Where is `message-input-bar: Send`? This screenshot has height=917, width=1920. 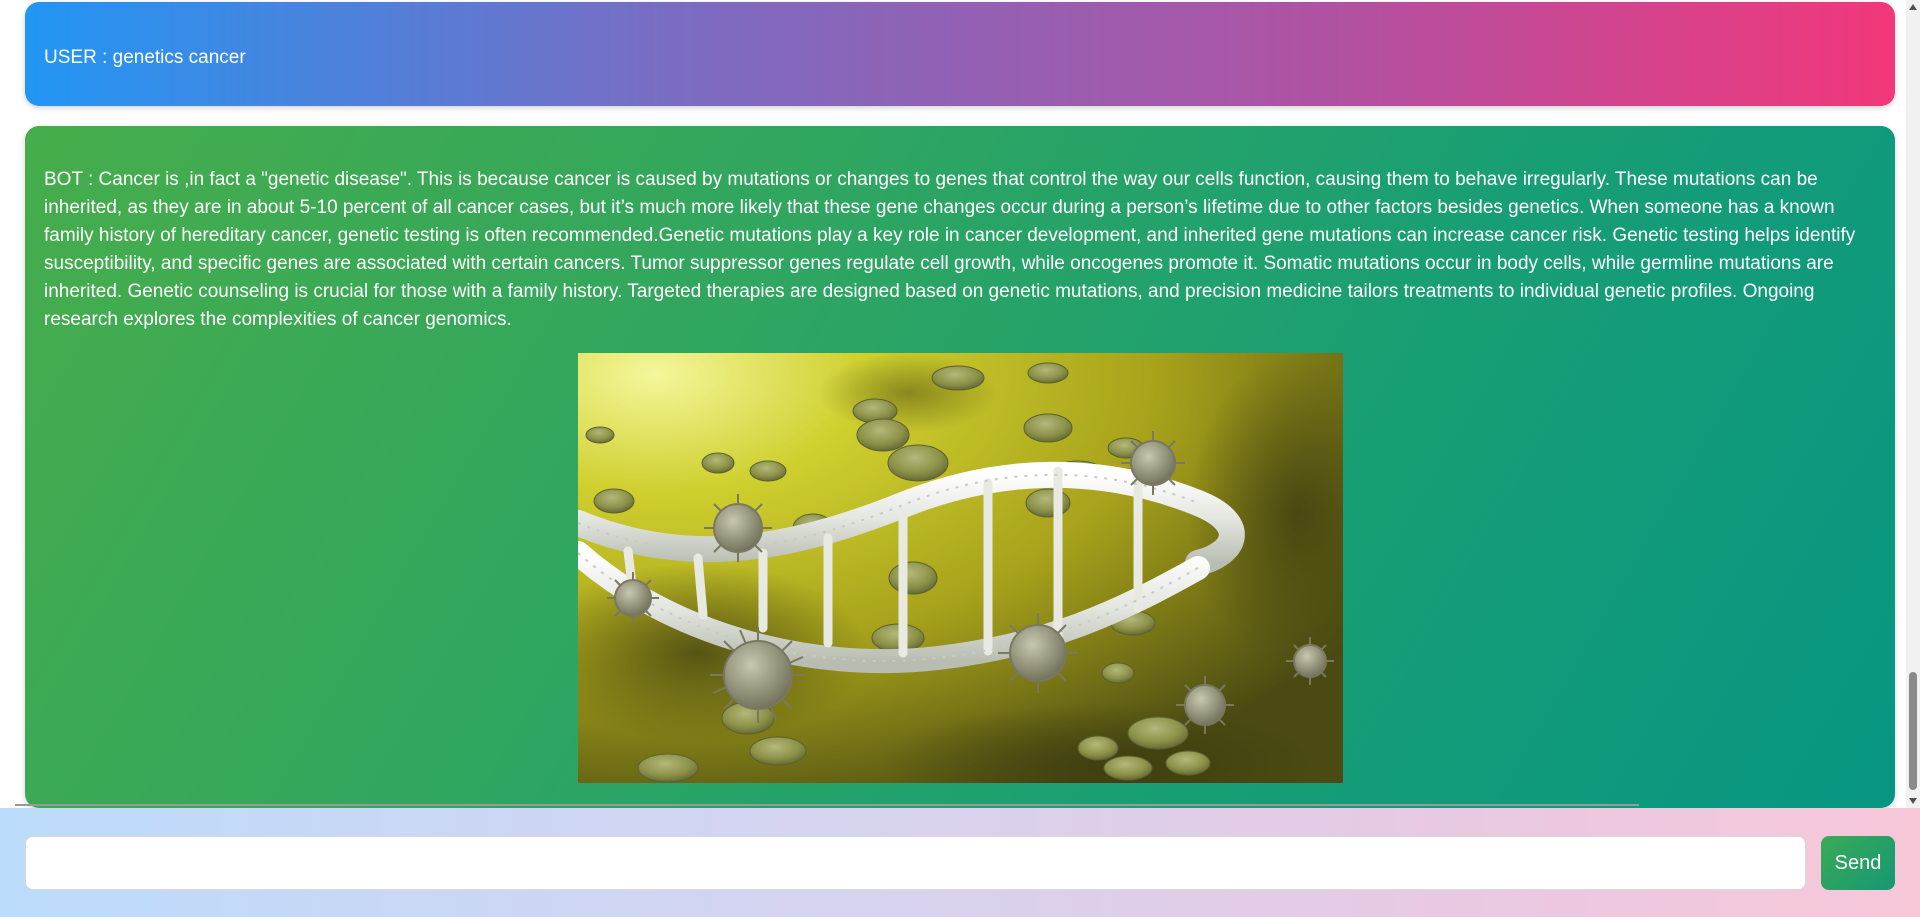
message-input-bar: Send is located at coordinates (960, 862).